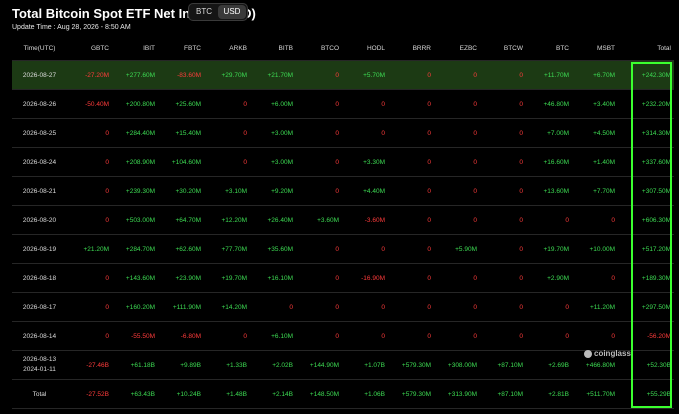 This screenshot has height=414, width=679. I want to click on column-header: BTC, so click(549, 48).